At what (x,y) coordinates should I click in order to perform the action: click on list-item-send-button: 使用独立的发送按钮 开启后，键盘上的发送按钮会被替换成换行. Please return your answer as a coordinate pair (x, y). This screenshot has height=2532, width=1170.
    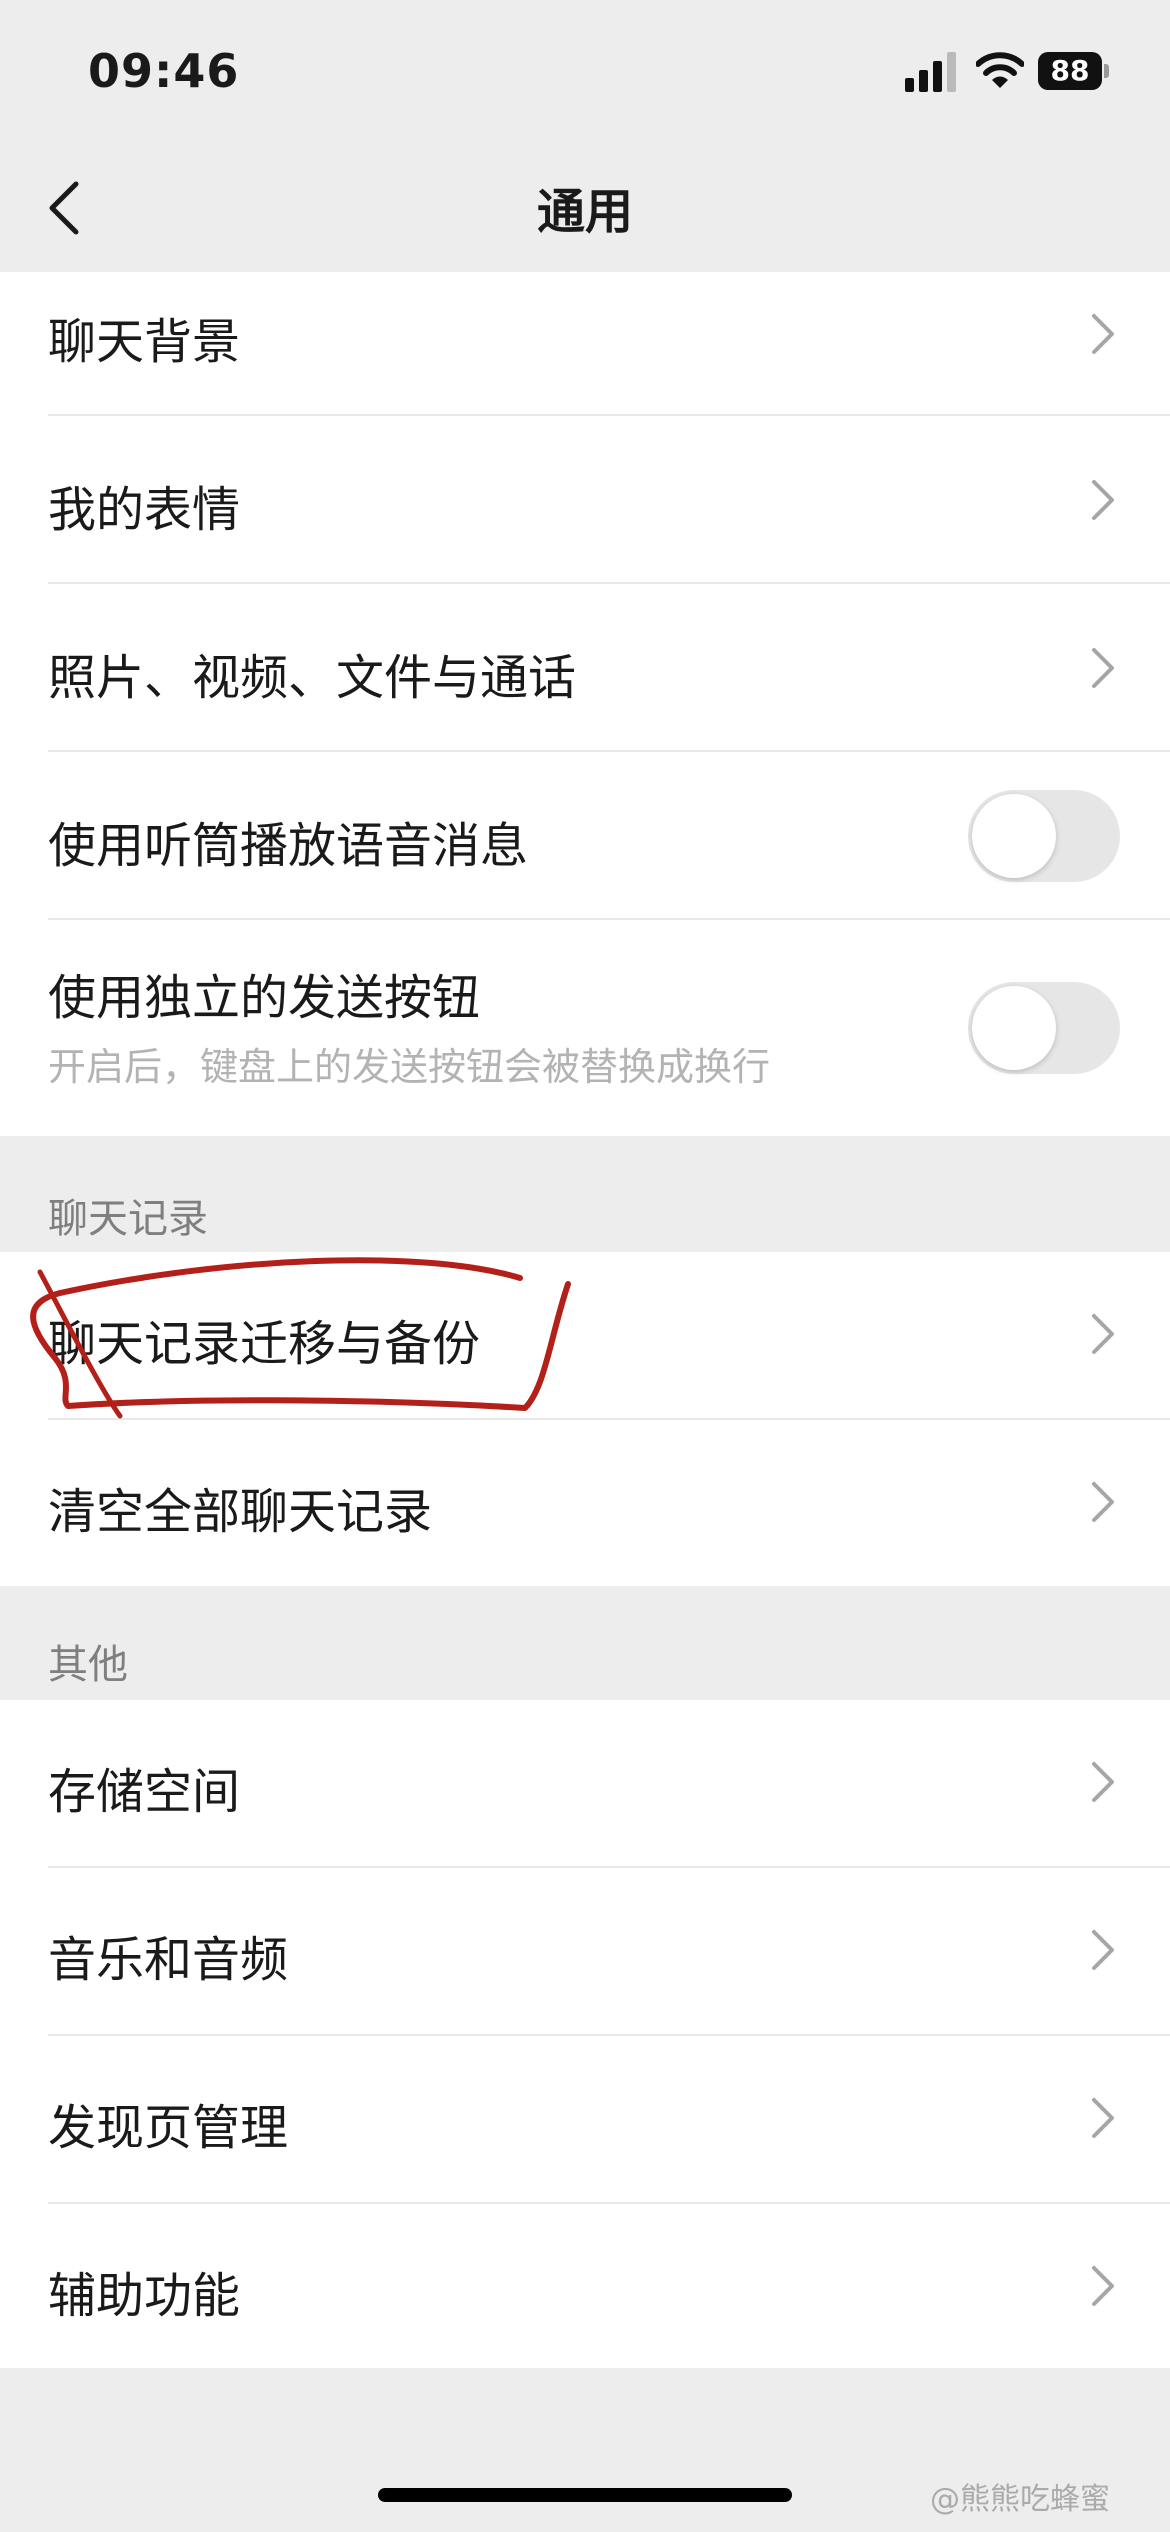
    Looking at the image, I should click on (585, 1028).